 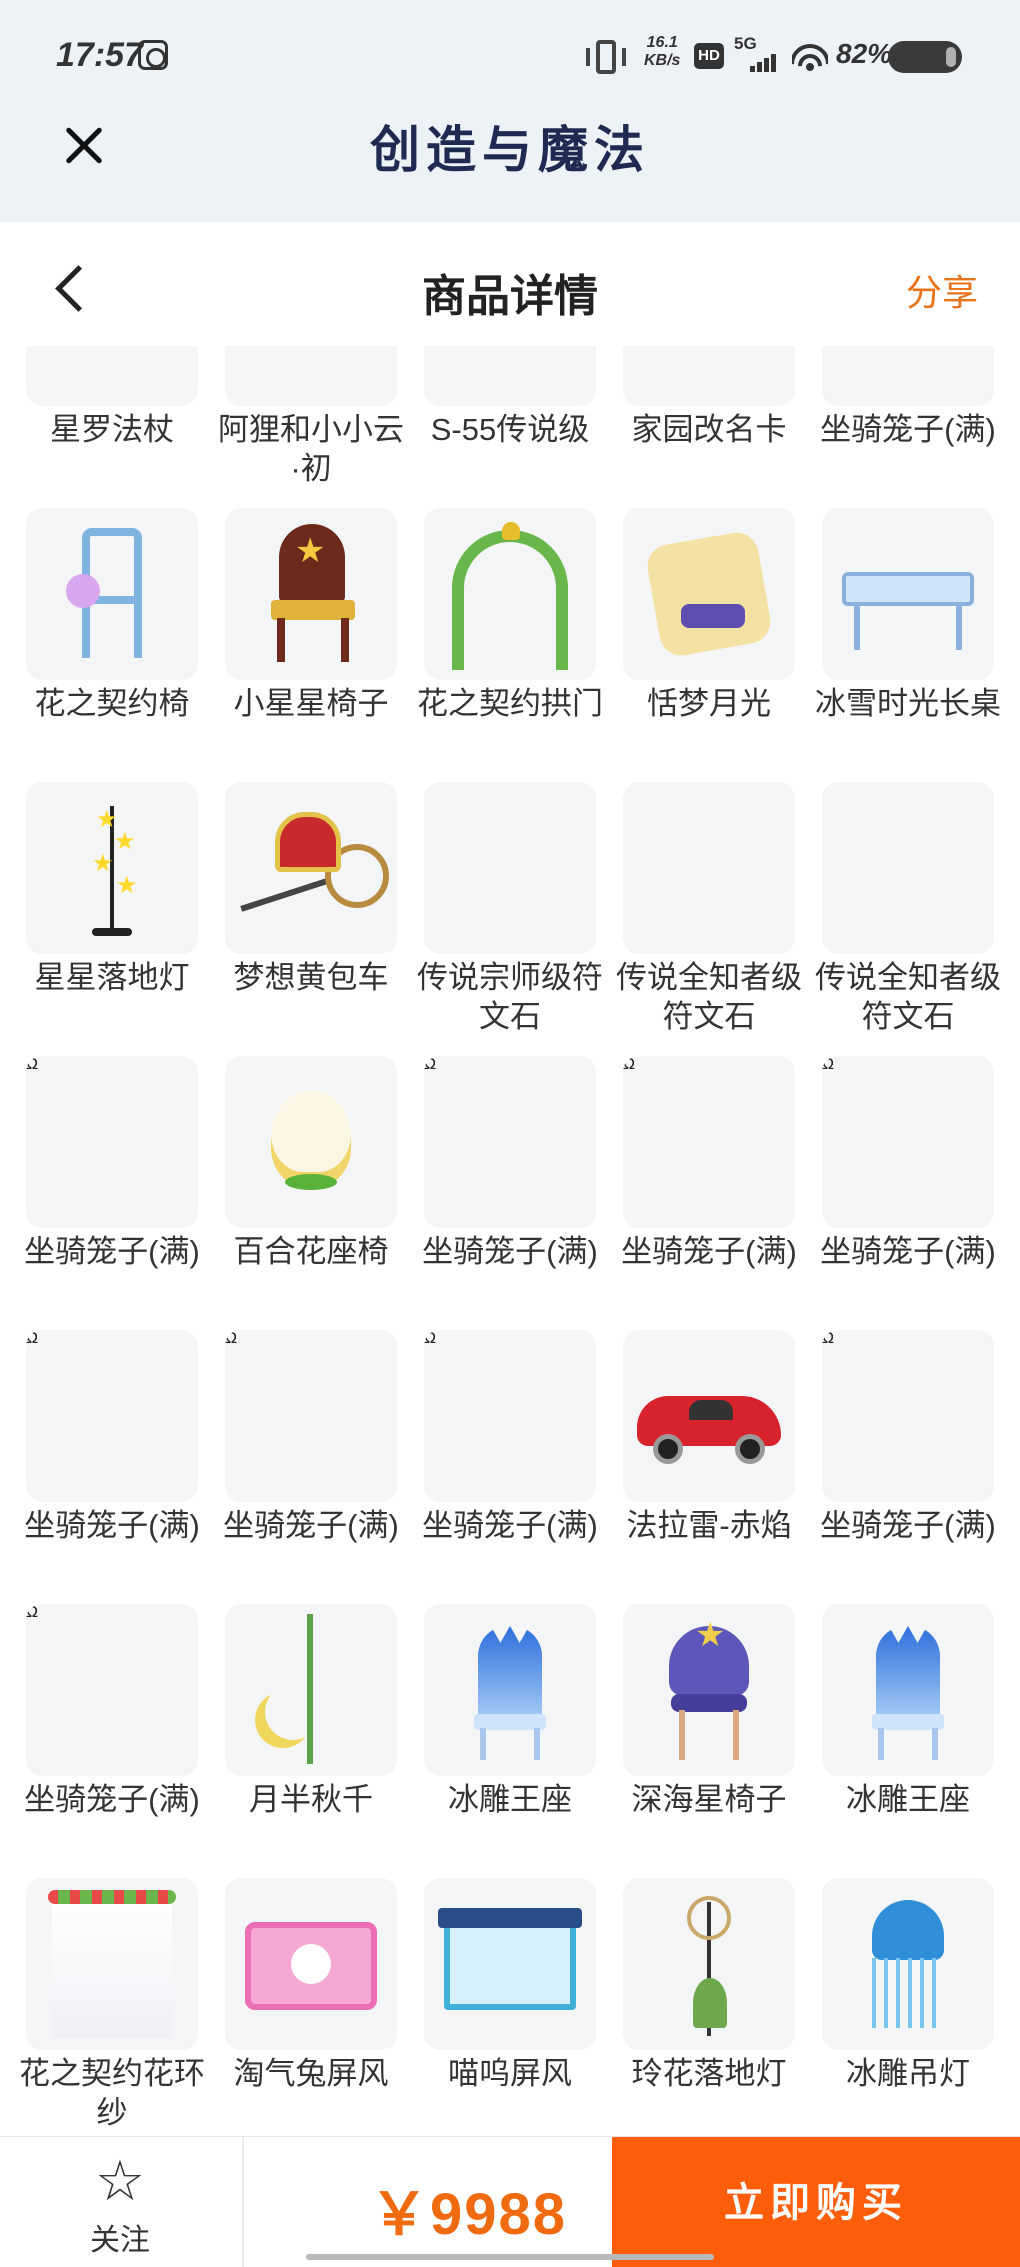 What do you see at coordinates (311, 376) in the screenshot?
I see `mount-icon` at bounding box center [311, 376].